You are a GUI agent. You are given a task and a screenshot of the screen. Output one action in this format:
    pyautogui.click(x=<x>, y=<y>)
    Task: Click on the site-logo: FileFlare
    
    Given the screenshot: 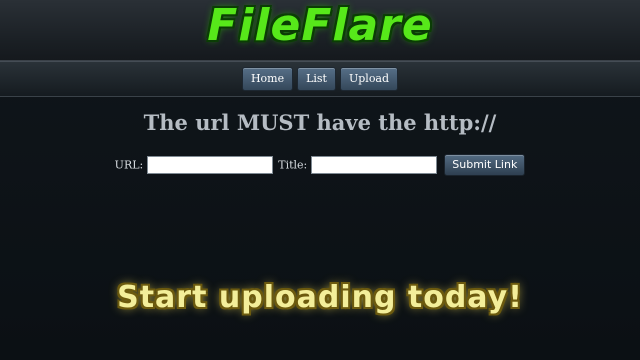 What is the action you would take?
    pyautogui.click(x=320, y=26)
    